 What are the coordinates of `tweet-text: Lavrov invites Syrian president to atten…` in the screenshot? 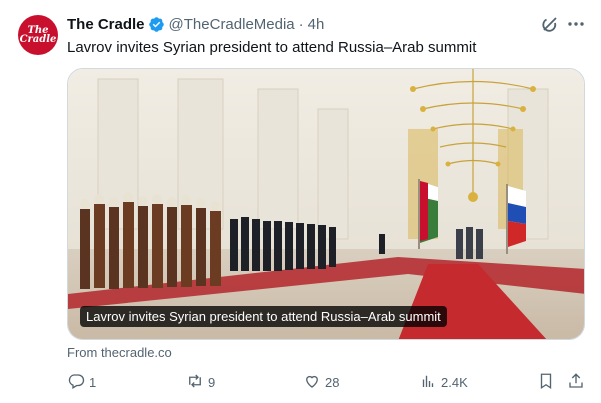 It's located at (272, 47).